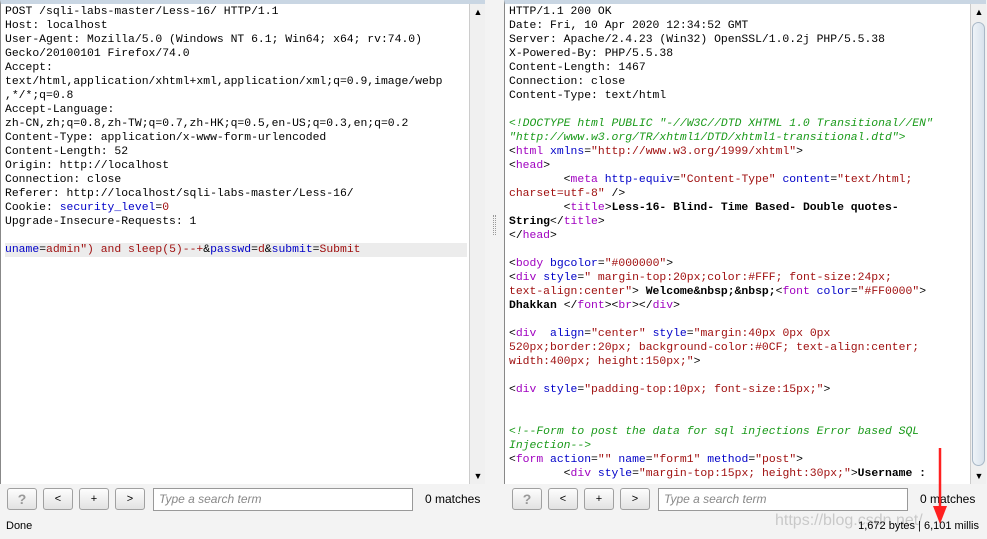 The height and width of the screenshot is (539, 987). What do you see at coordinates (560, 334) in the screenshot?
I see `code-token: align` at bounding box center [560, 334].